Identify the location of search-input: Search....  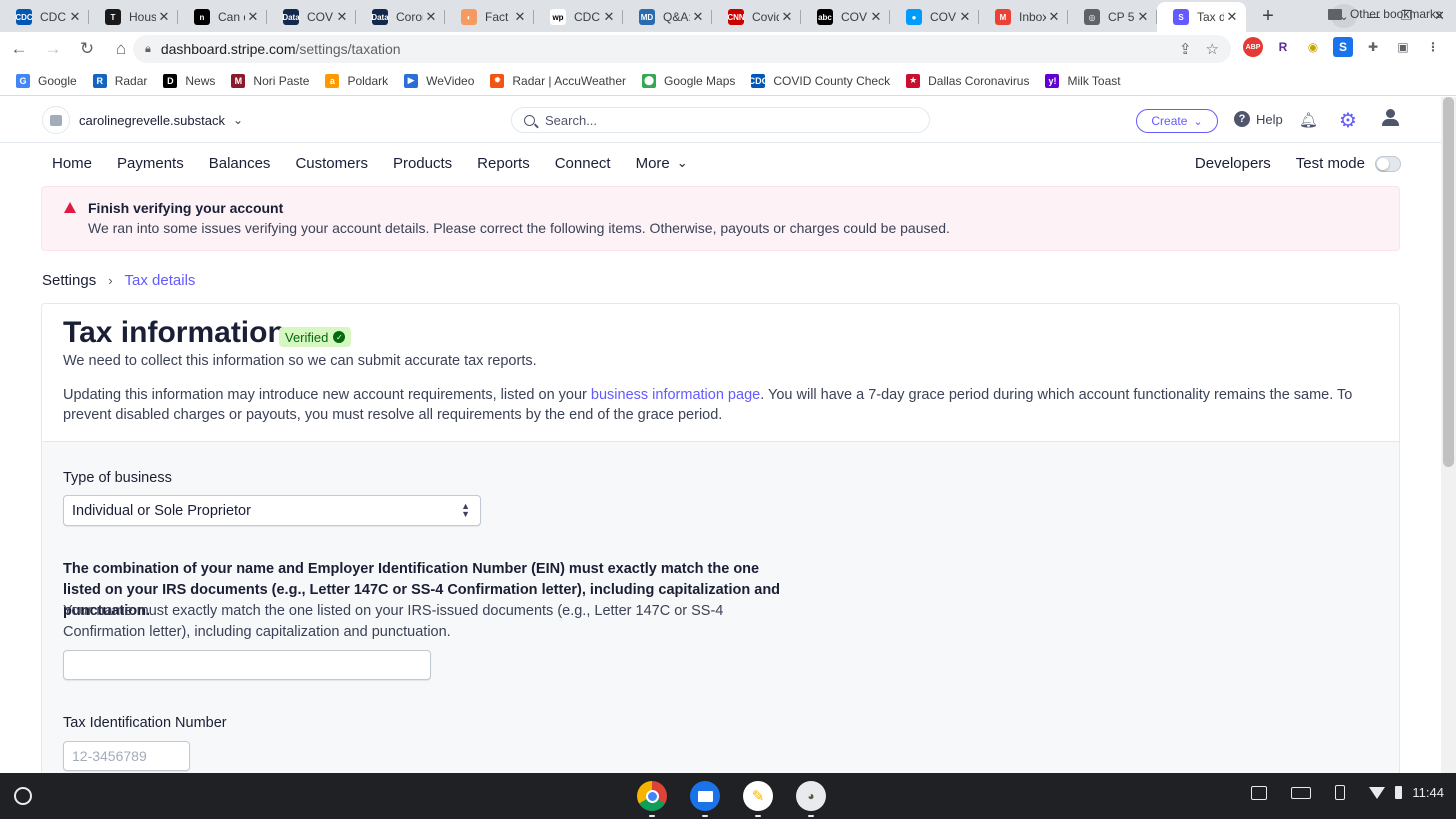
(720, 120).